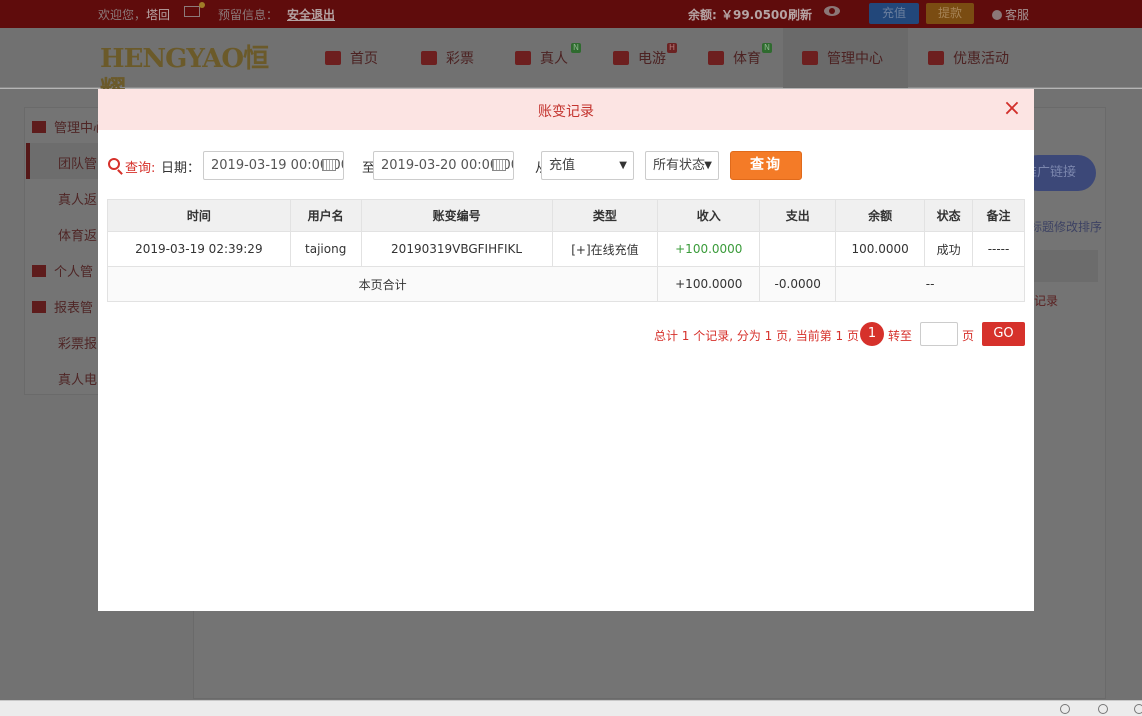 This screenshot has width=1142, height=716. I want to click on type-select: 充值 ▼, so click(587, 165).